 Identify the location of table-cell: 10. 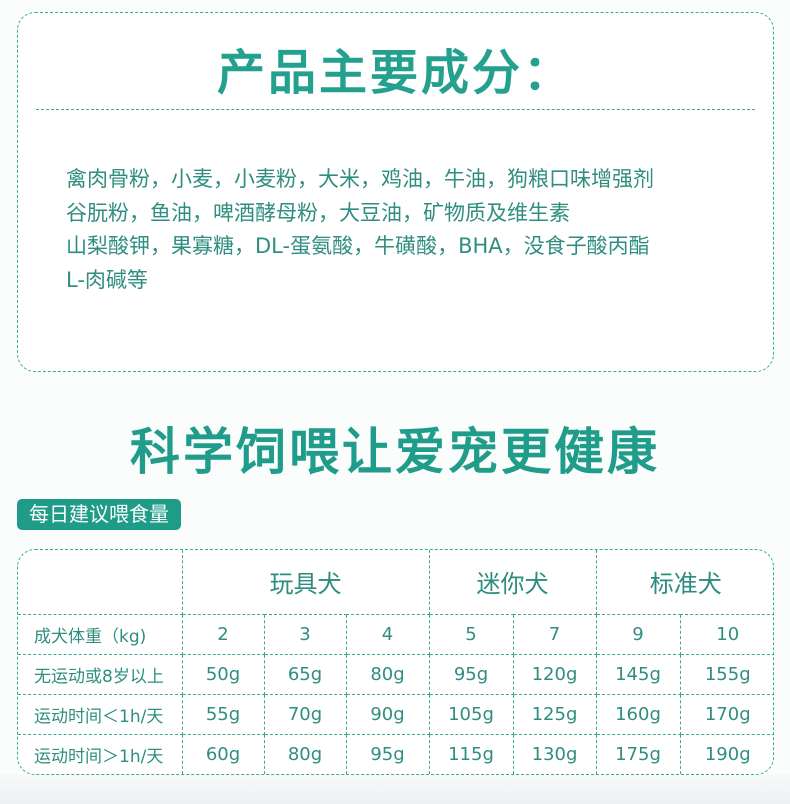
(726, 634).